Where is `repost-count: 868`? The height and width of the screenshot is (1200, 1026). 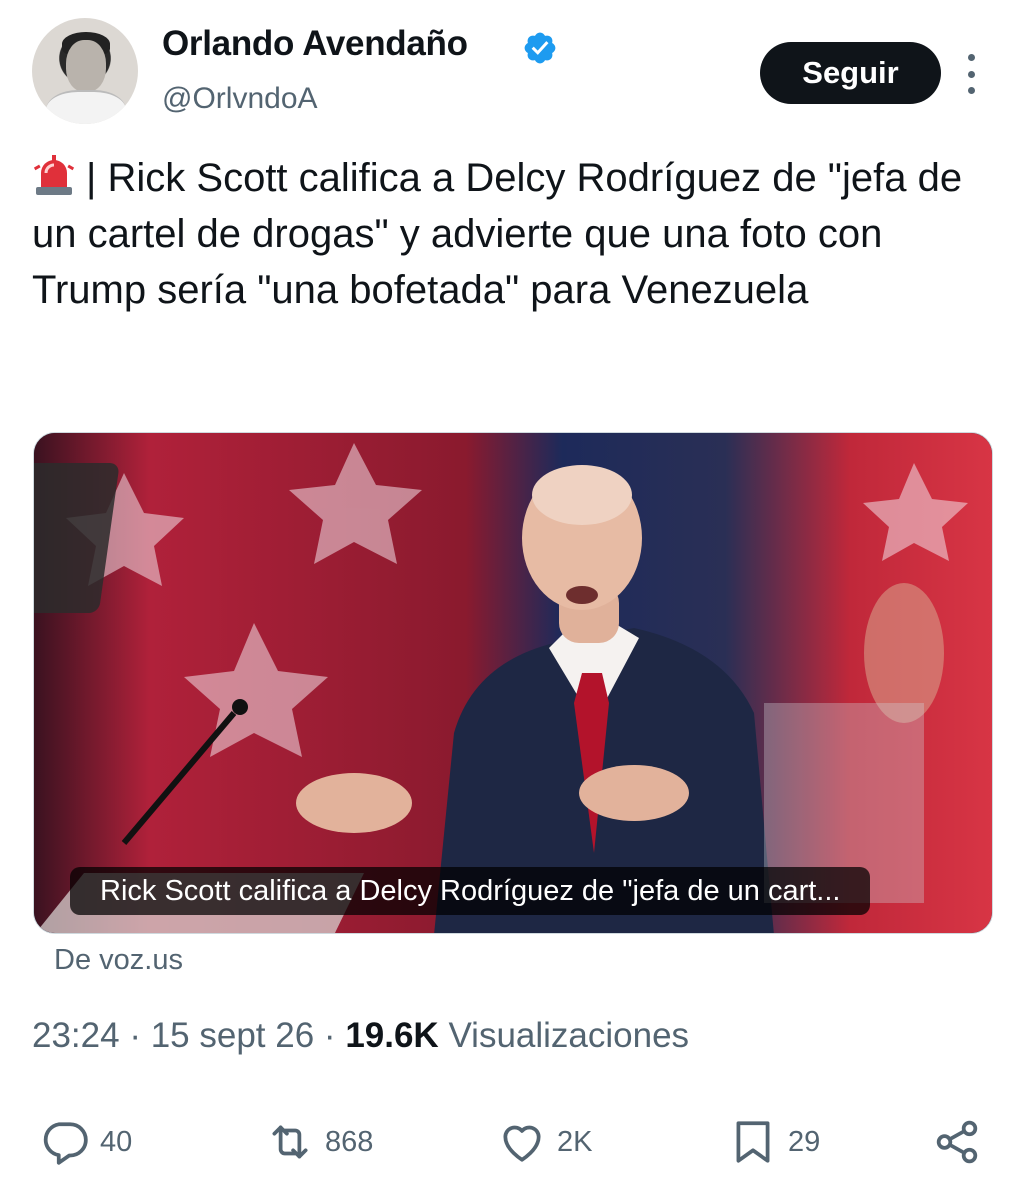 repost-count: 868 is located at coordinates (349, 1141).